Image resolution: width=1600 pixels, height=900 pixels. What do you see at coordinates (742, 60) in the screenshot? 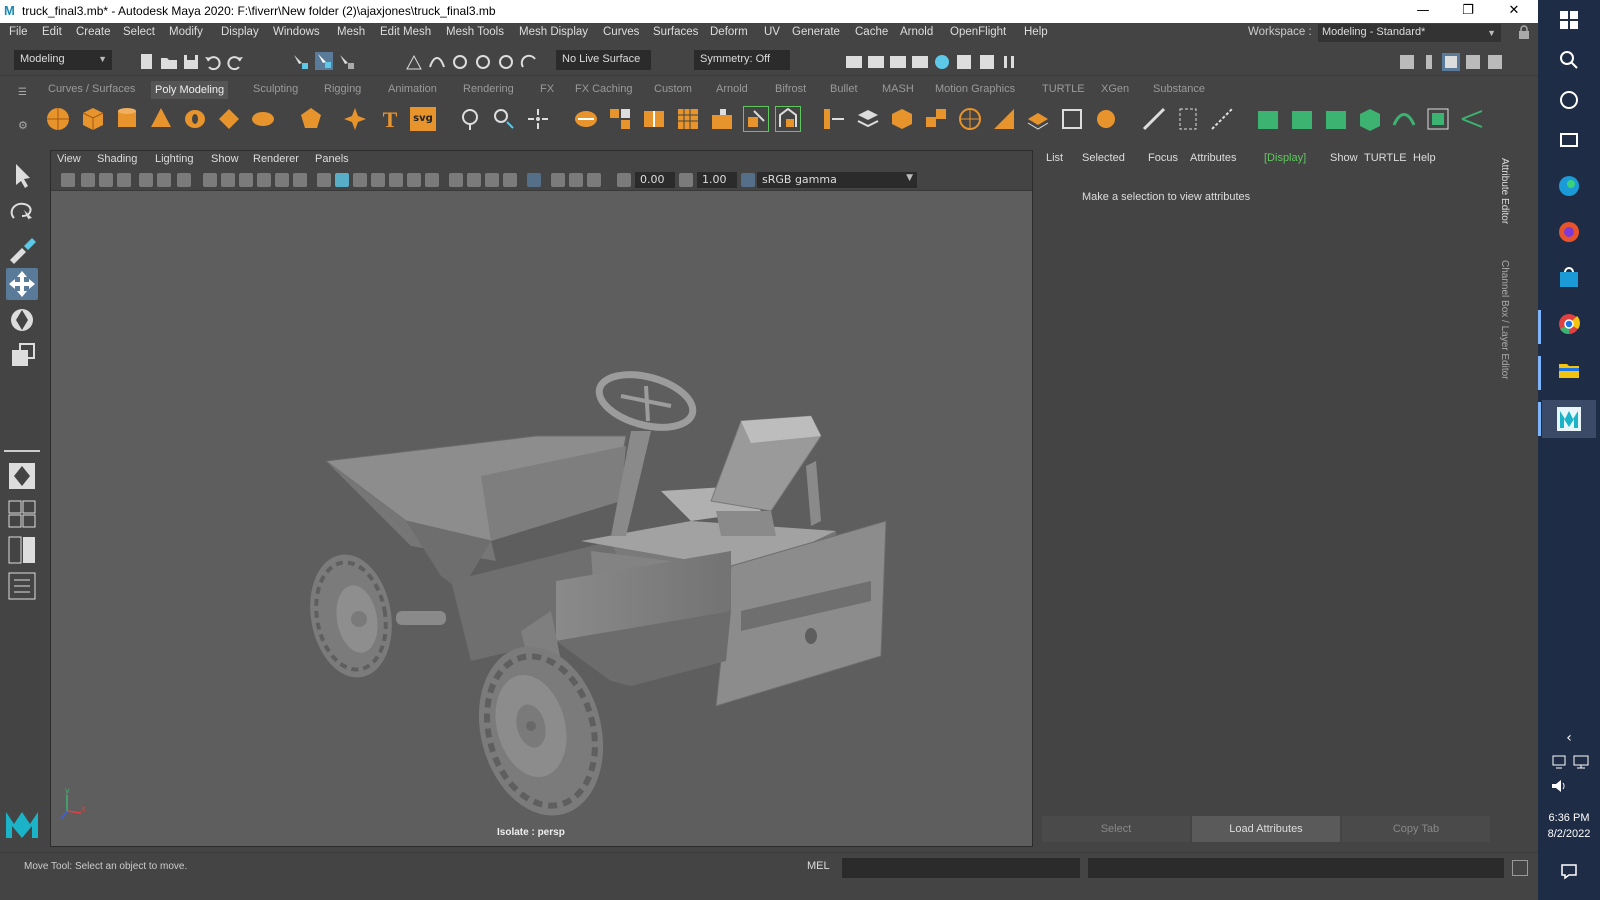
I see `symmetry-select: Symmetry: Off` at bounding box center [742, 60].